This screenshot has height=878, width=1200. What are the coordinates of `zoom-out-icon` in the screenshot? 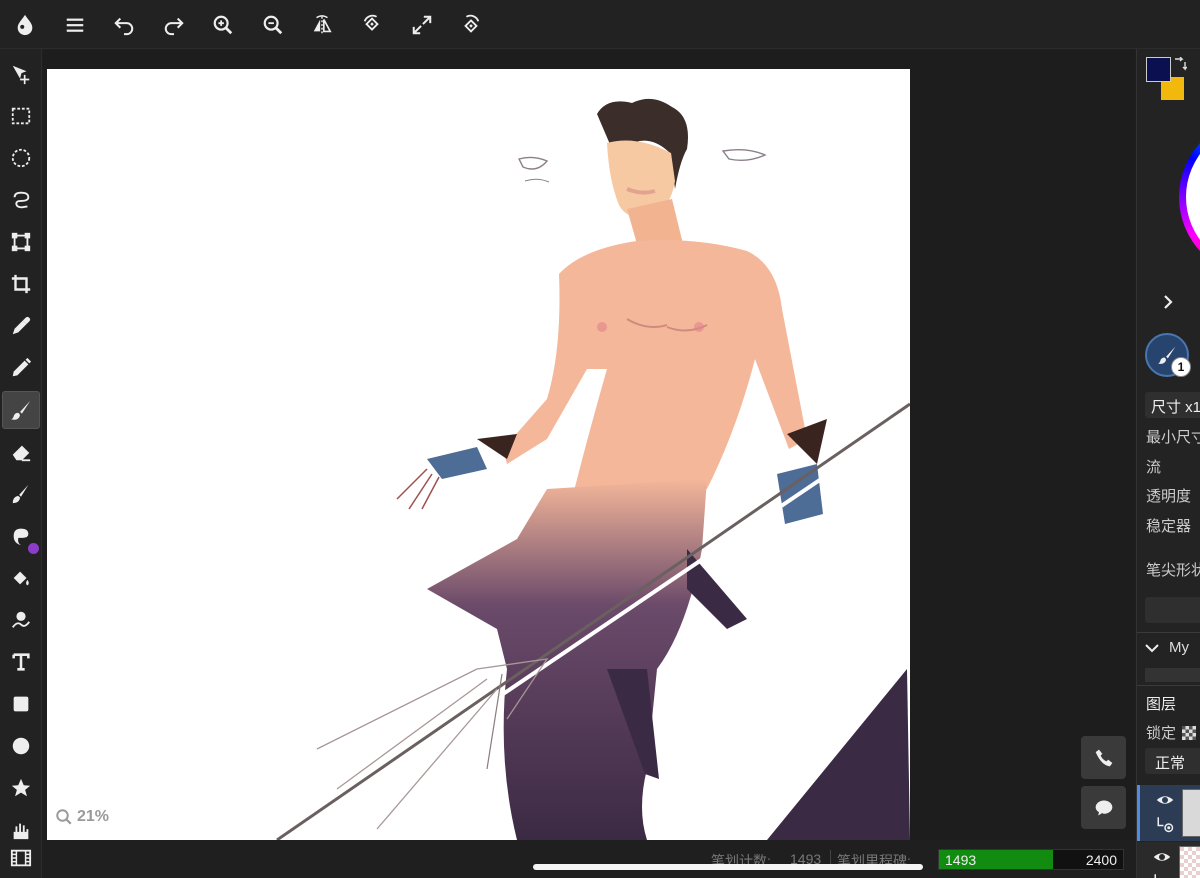 It's located at (273, 25).